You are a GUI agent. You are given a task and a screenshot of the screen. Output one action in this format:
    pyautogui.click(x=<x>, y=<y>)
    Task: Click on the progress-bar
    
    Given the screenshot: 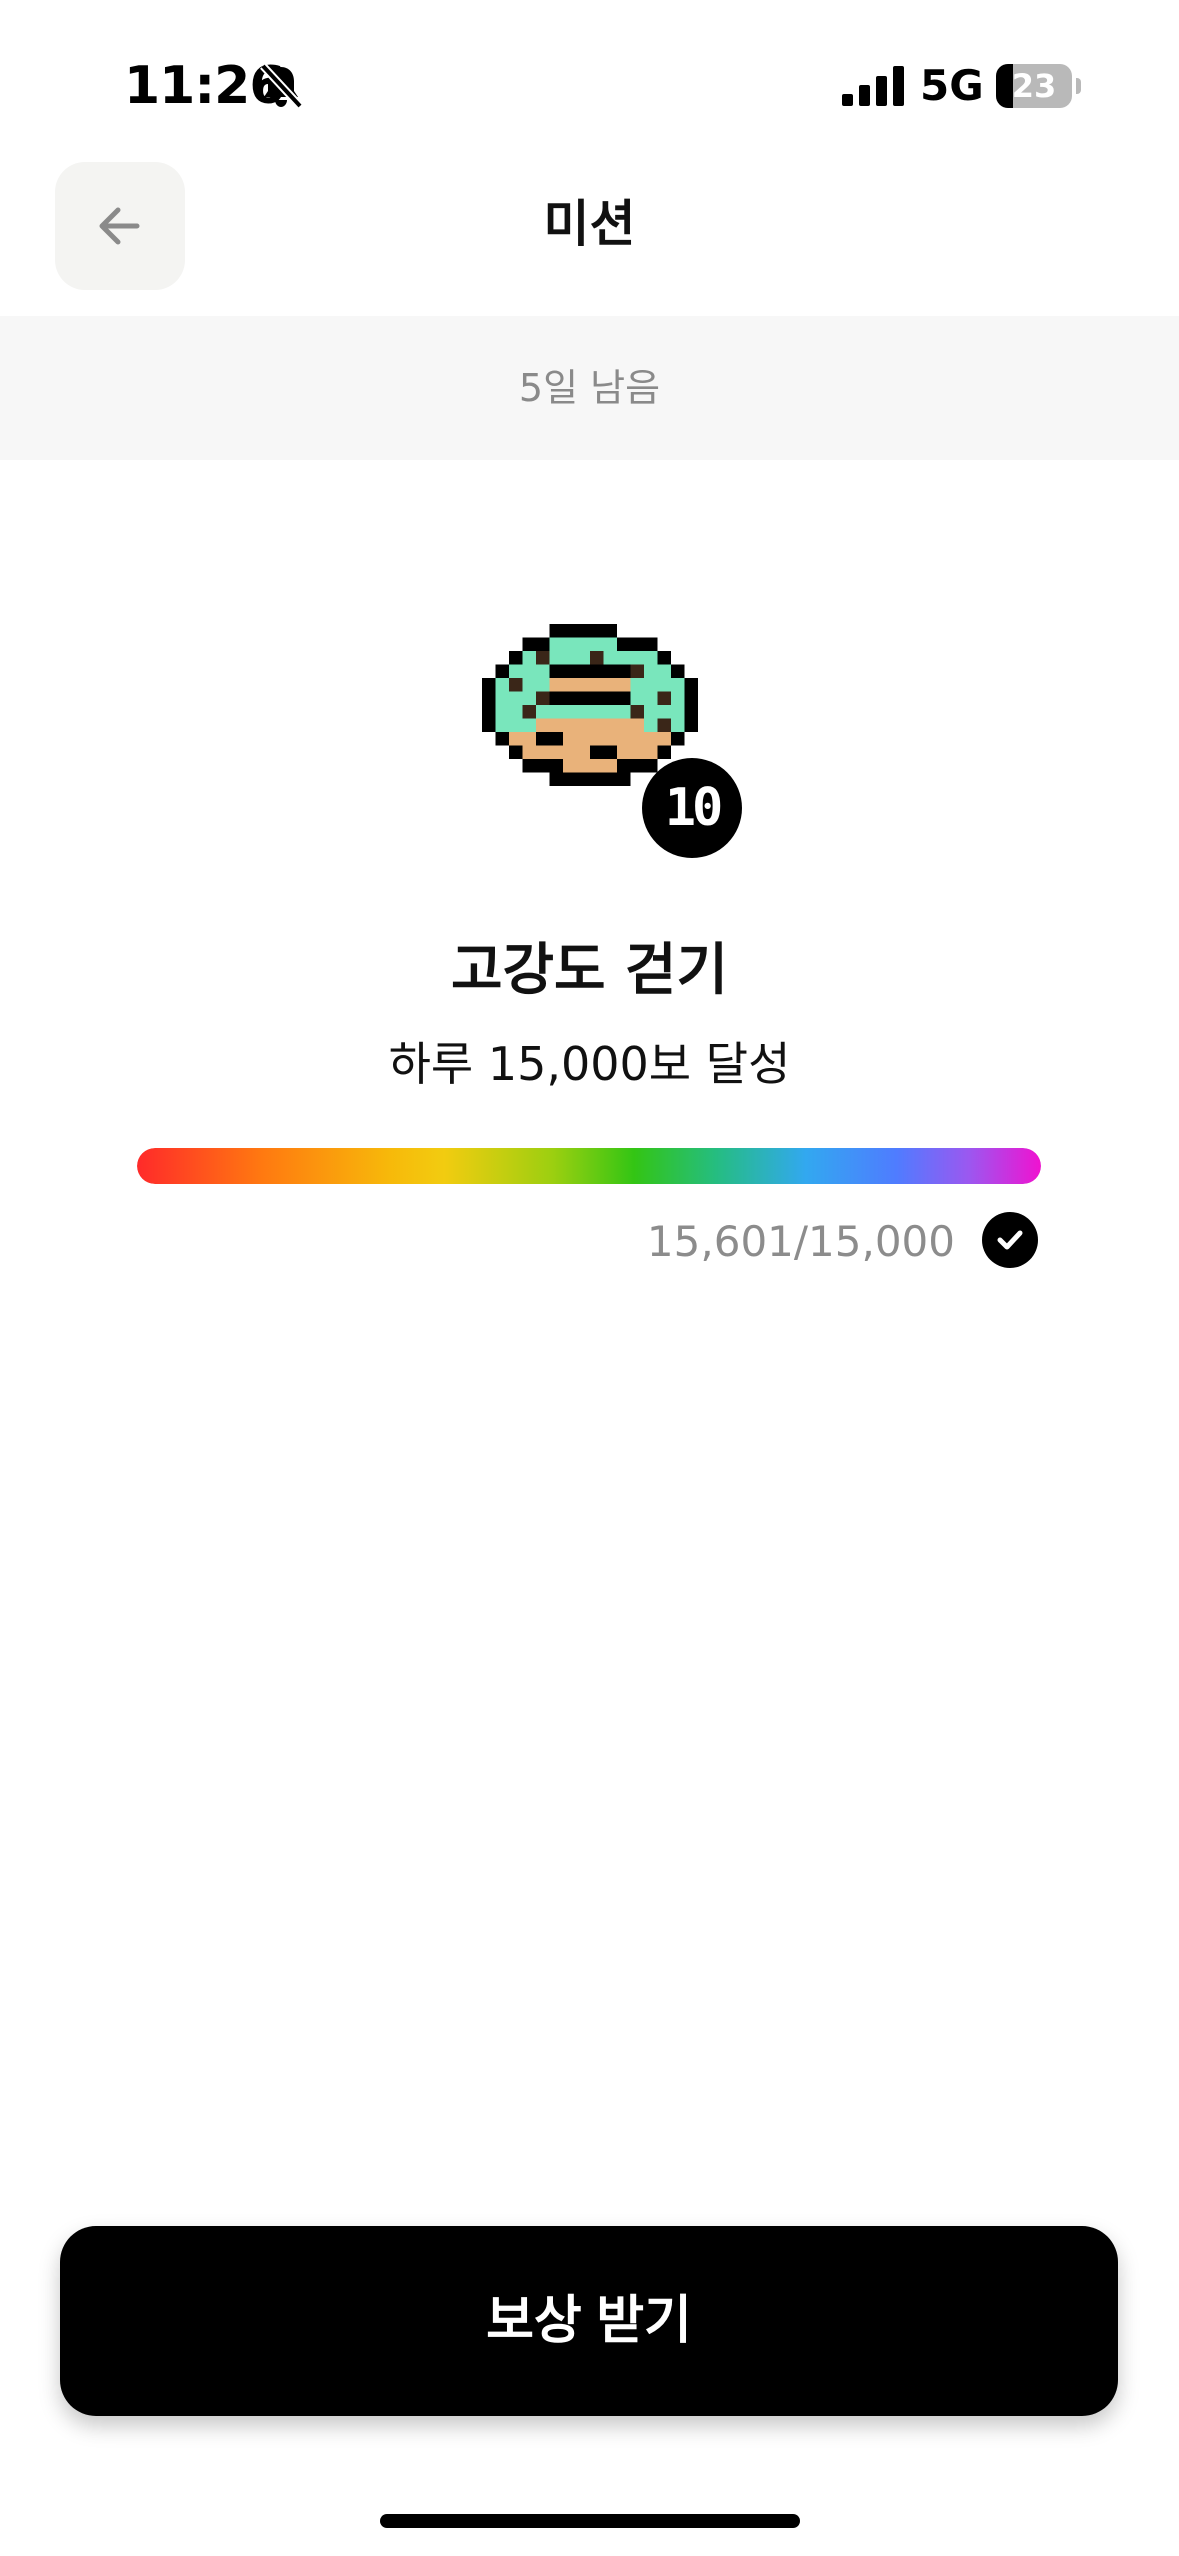 What is the action you would take?
    pyautogui.click(x=589, y=1166)
    